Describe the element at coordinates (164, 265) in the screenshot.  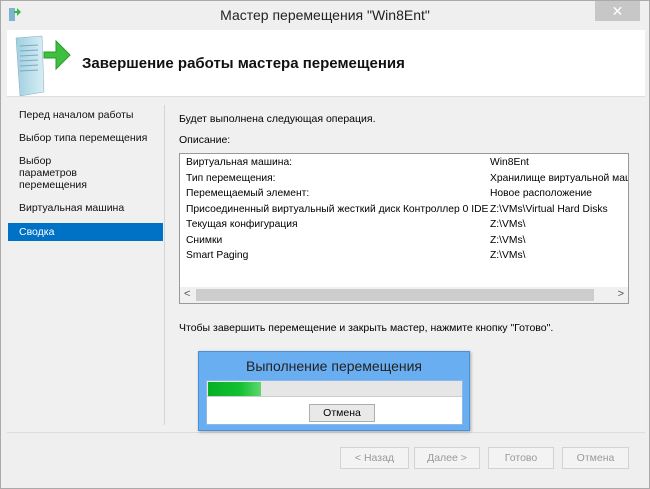
I see `divider` at that location.